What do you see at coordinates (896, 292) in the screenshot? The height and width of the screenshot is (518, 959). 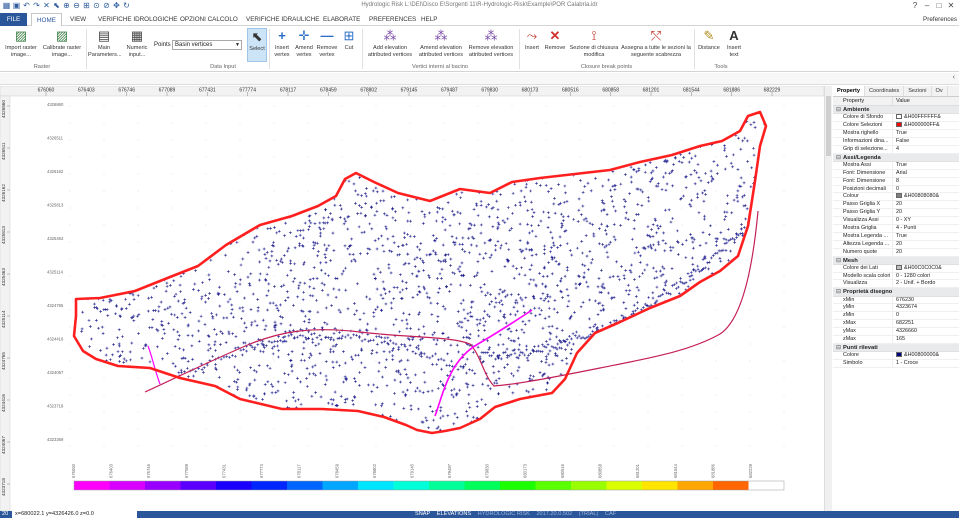 I see `property-section: ⊟ Proprietà disegno` at bounding box center [896, 292].